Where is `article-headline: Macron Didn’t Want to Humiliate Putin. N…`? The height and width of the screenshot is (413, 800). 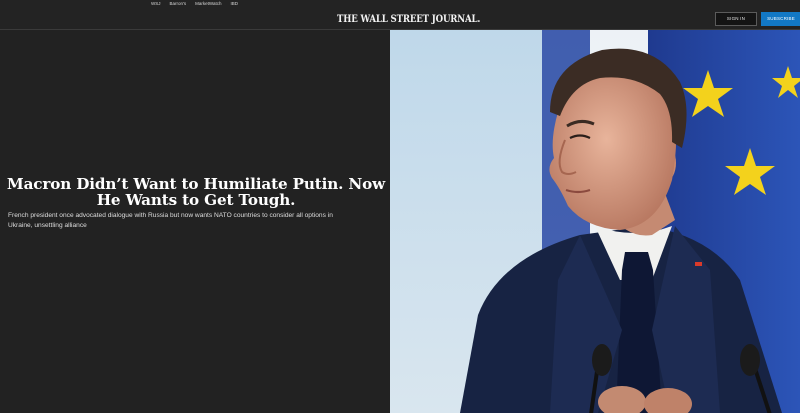 article-headline: Macron Didn’t Want to Humiliate Putin. N… is located at coordinates (196, 192).